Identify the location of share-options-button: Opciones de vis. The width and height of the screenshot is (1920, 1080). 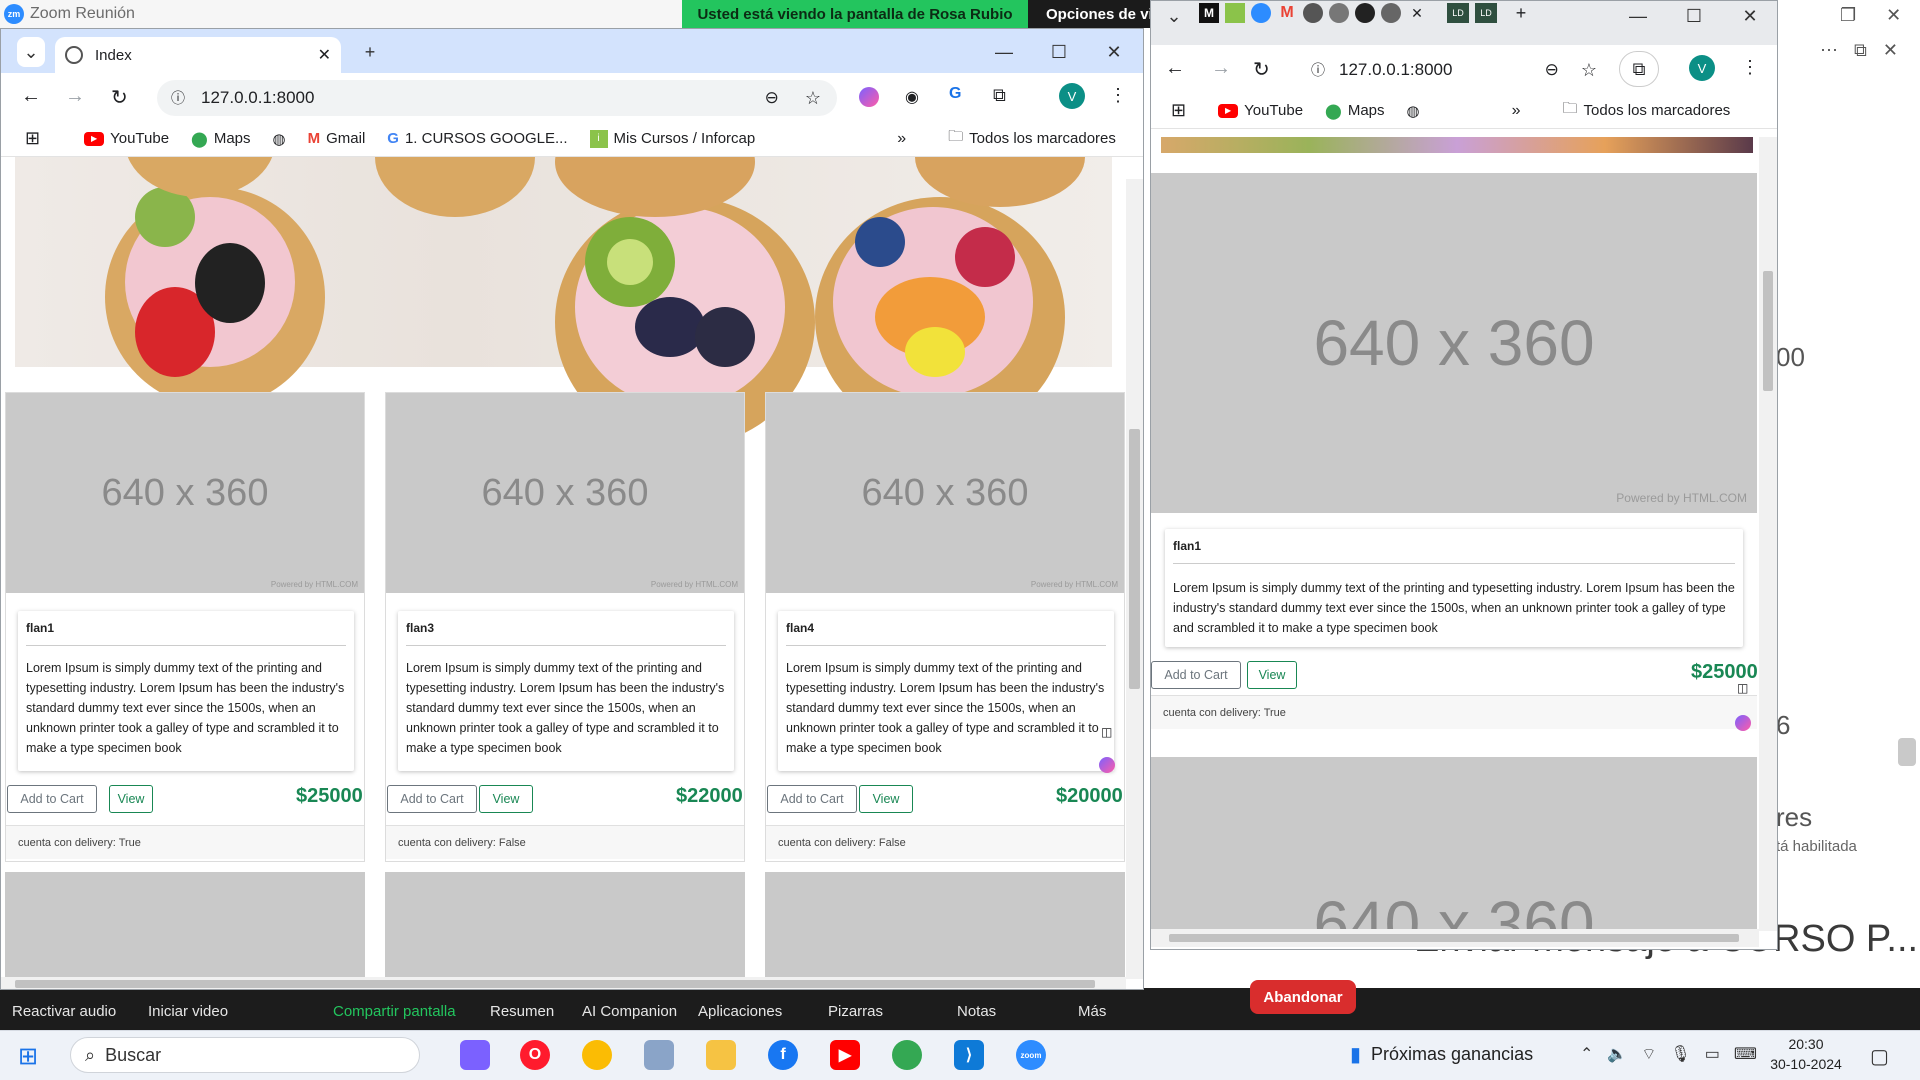
(1090, 14).